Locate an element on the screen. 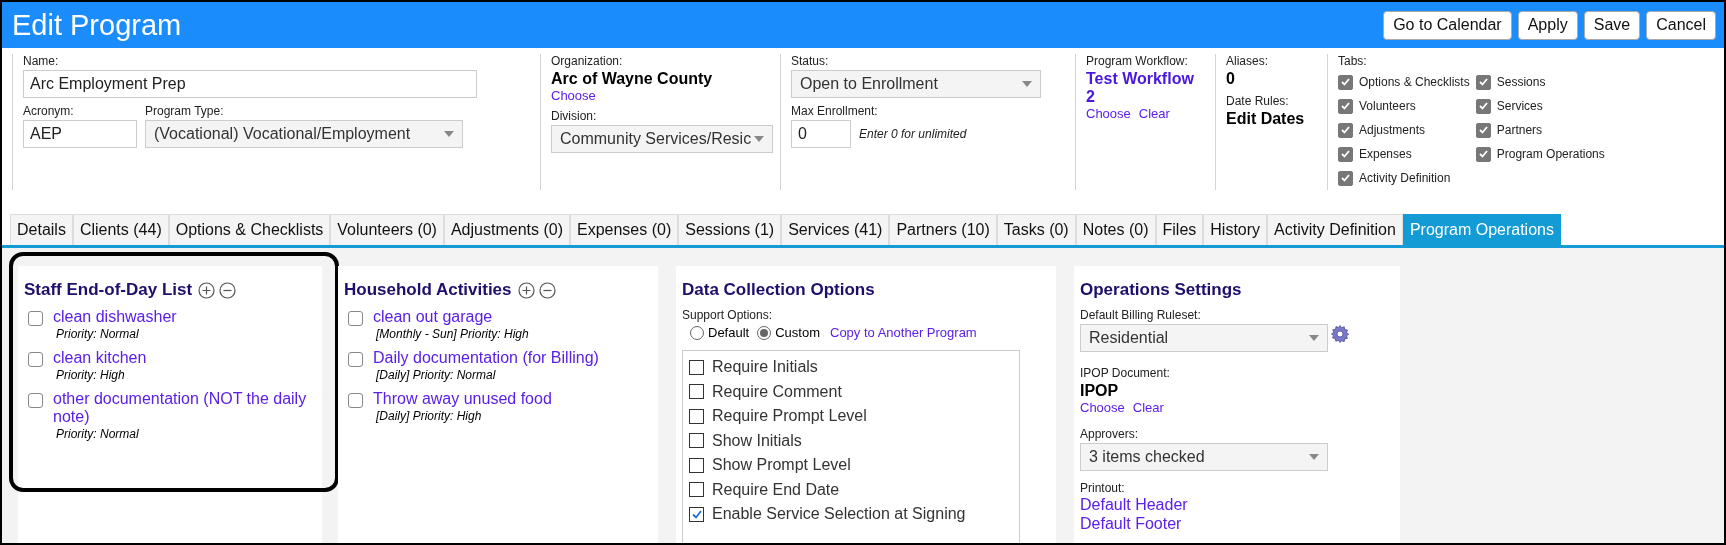  option-label: Enable Service Selection at Signing is located at coordinates (839, 514).